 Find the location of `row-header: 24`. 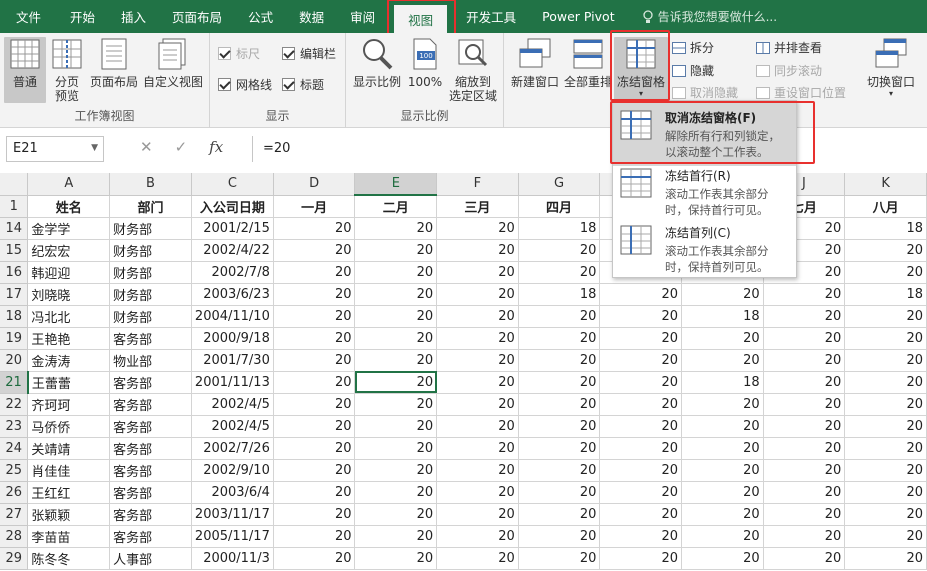

row-header: 24 is located at coordinates (14, 448).